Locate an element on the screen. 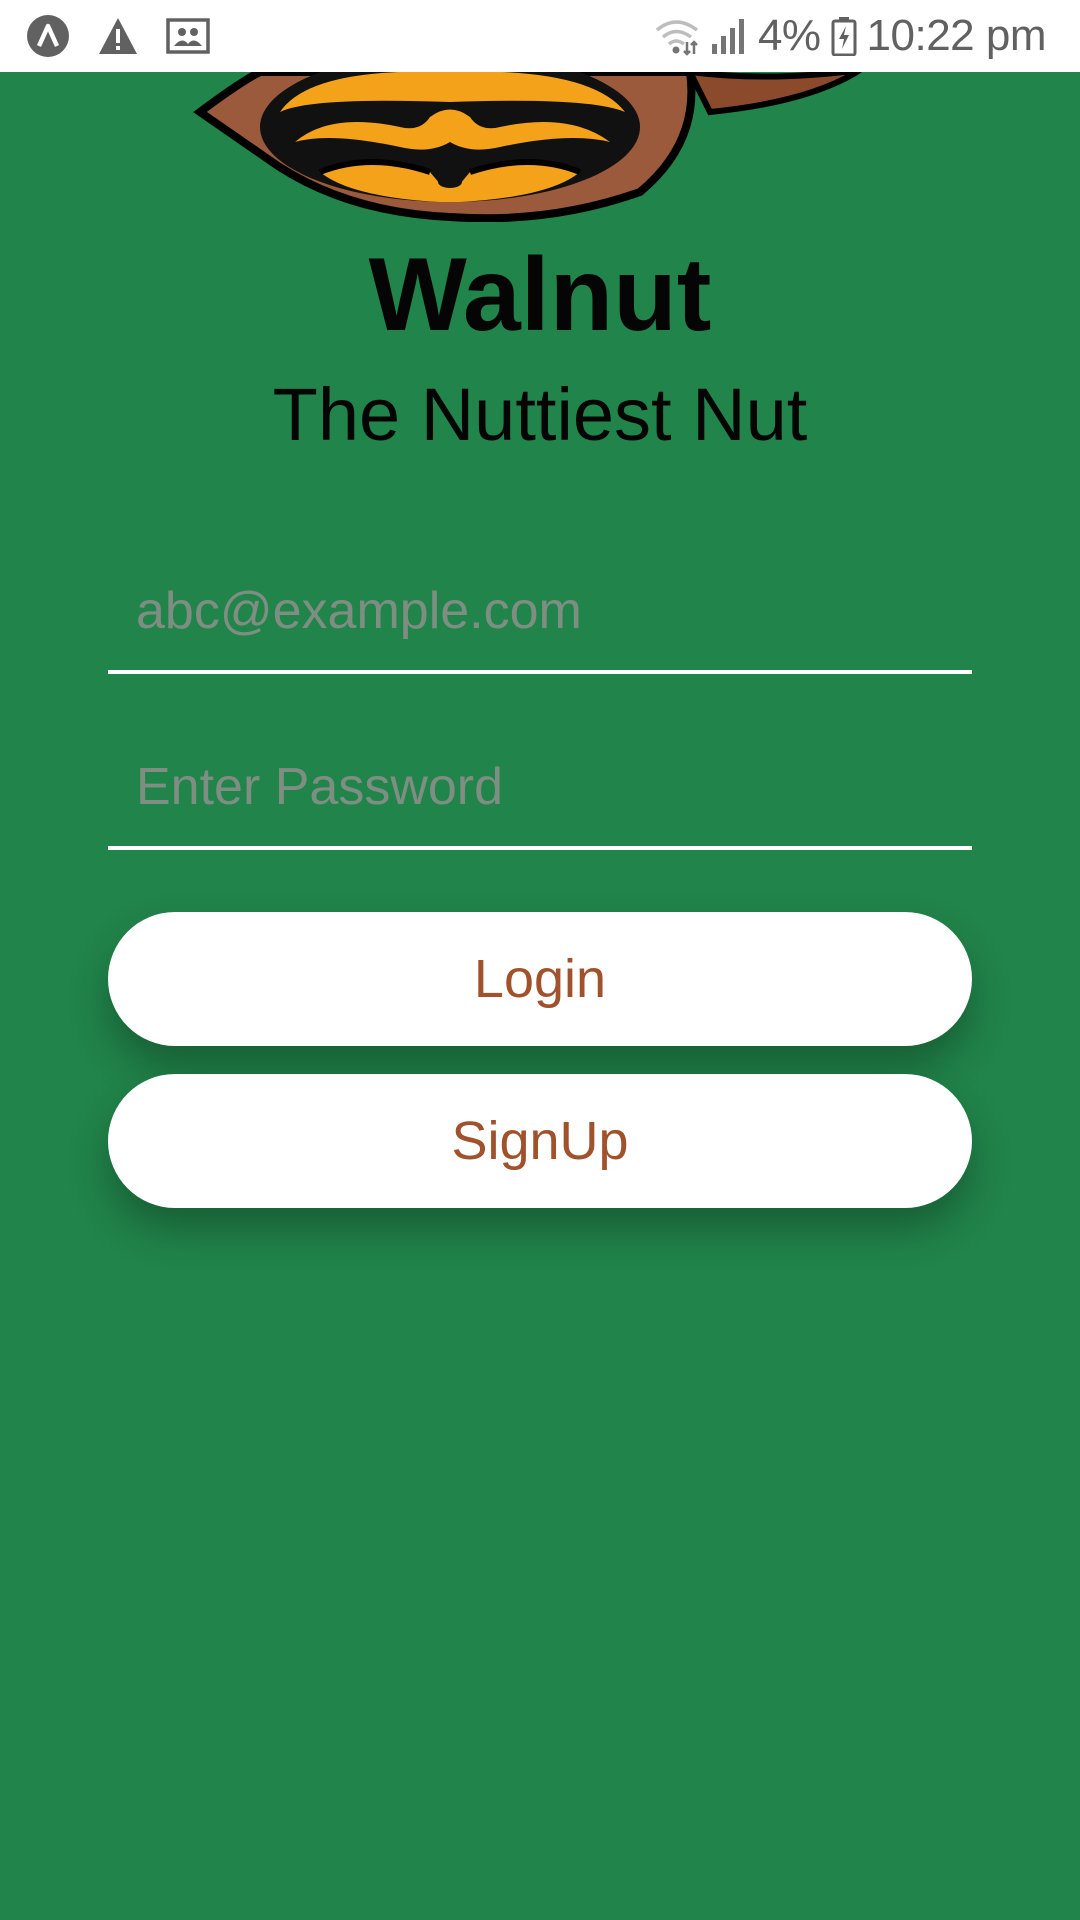  clock: 10:22 pm is located at coordinates (956, 35).